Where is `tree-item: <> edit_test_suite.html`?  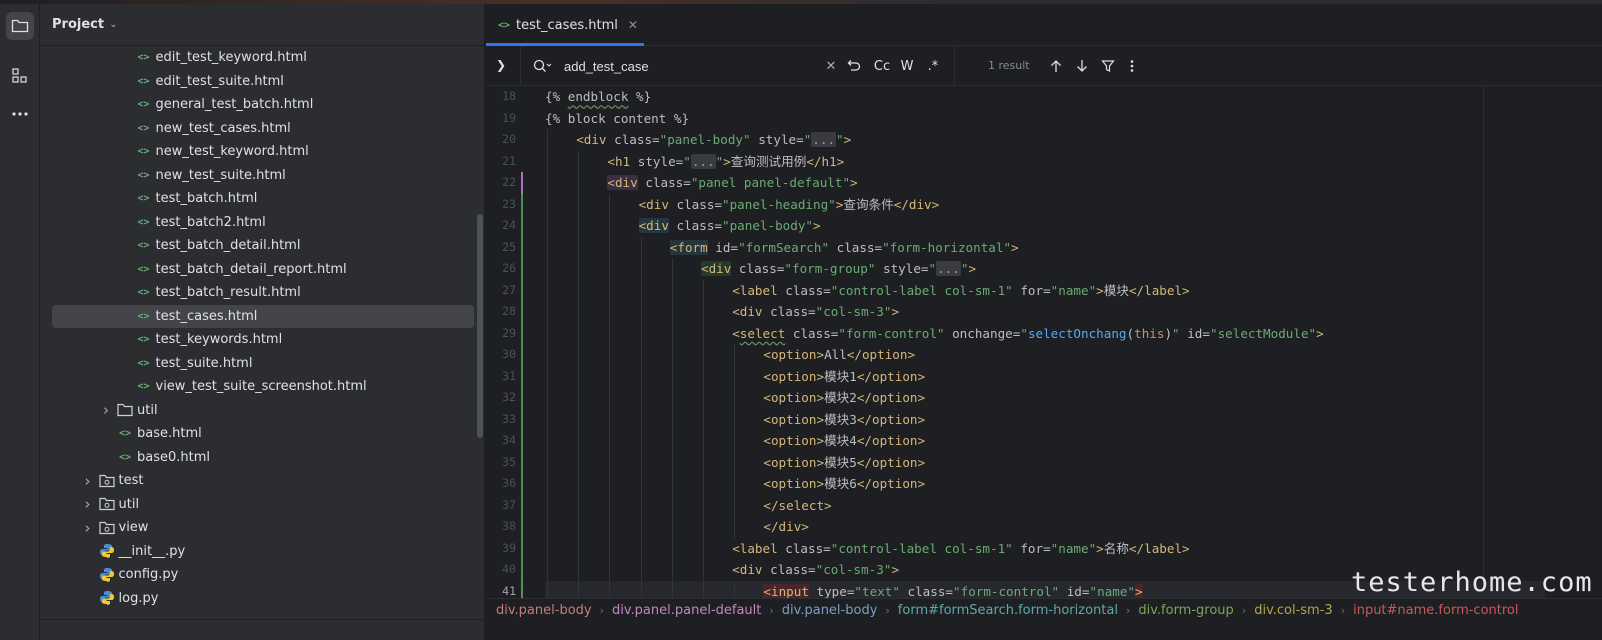 tree-item: <> edit_test_suite.html is located at coordinates (263, 82).